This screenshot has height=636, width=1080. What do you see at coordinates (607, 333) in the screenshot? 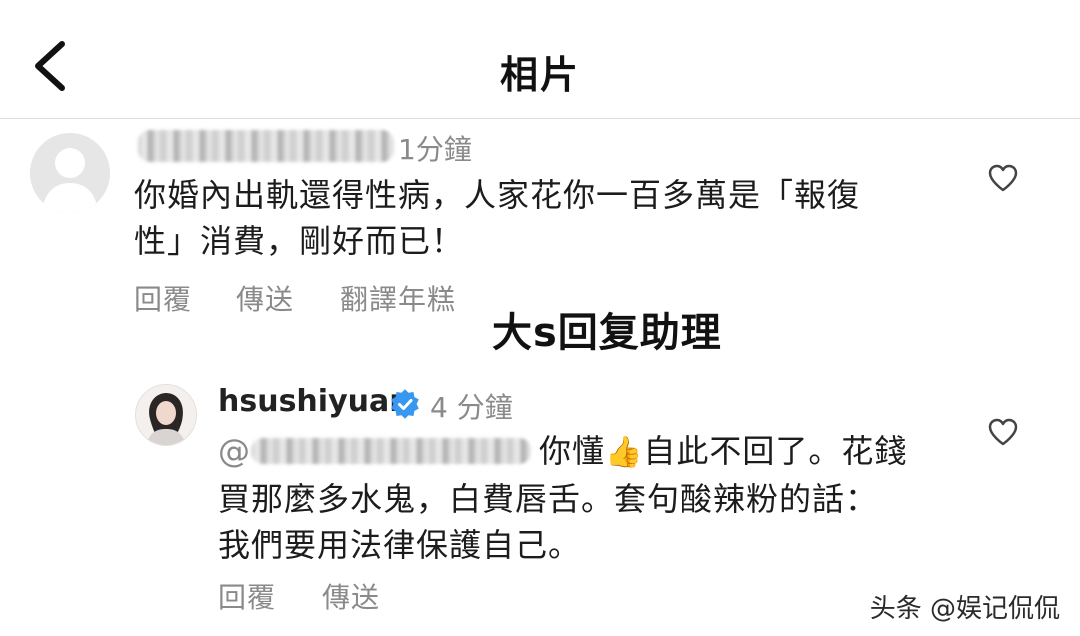
I see `overlay-caption: 大s回复助理` at bounding box center [607, 333].